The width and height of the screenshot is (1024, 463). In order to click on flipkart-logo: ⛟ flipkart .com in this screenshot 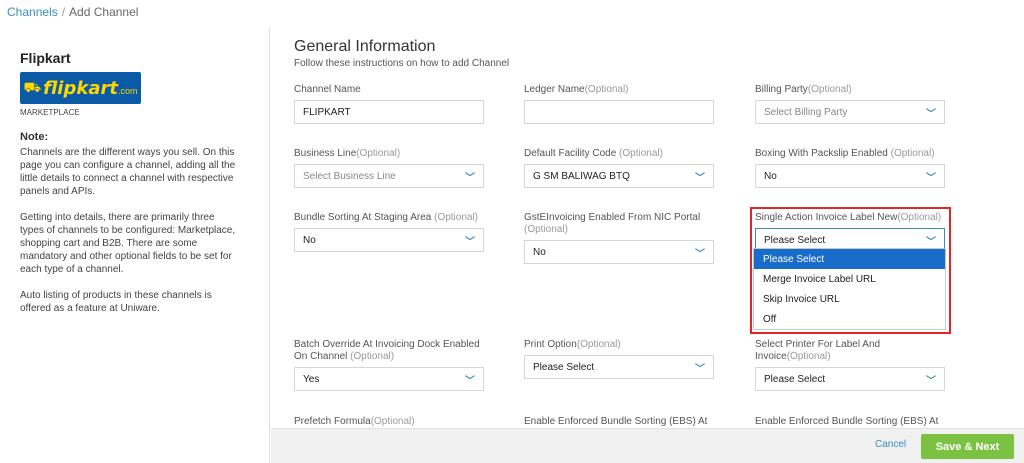, I will do `click(80, 88)`.